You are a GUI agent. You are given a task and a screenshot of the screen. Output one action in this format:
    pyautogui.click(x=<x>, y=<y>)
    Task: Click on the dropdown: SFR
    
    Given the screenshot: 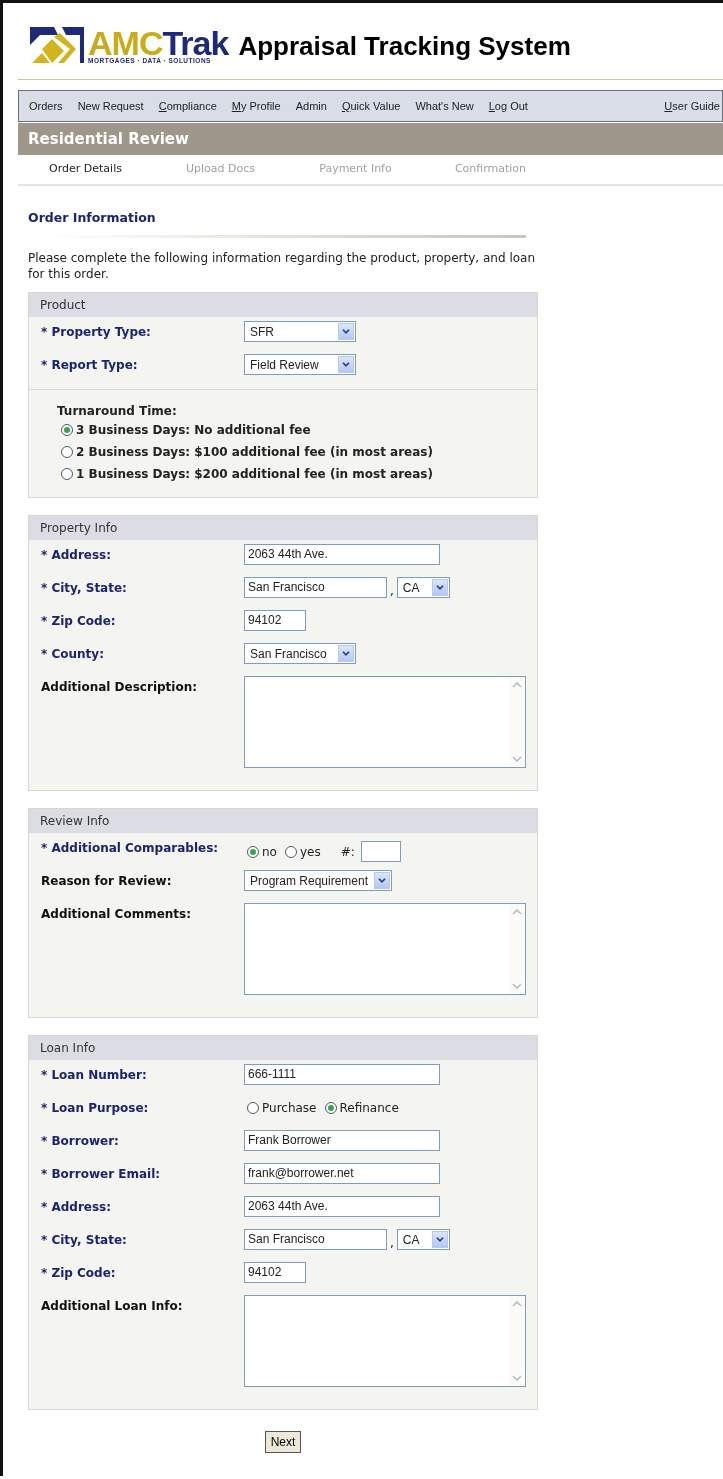 What is the action you would take?
    pyautogui.click(x=300, y=331)
    